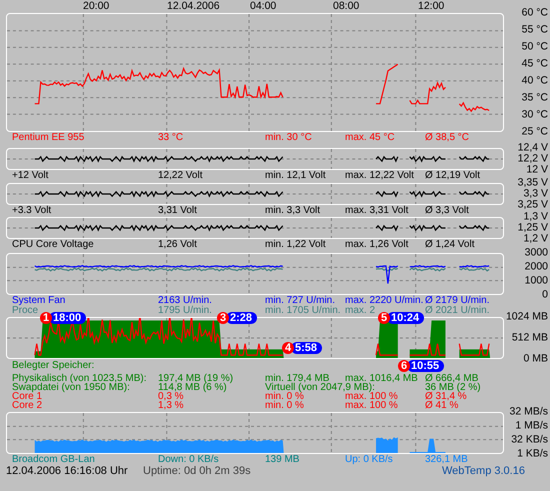 This screenshot has height=491, width=550. I want to click on legend-text: CPU Core Voltage, so click(53, 244).